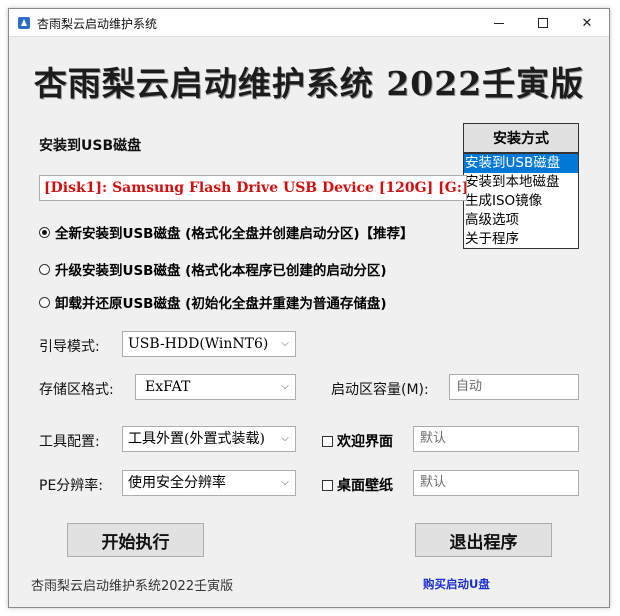  I want to click on radio-uninstall-restore: 卸载并还原USB磁盘 (初始化全盘并重建为普通存储盘), so click(213, 302).